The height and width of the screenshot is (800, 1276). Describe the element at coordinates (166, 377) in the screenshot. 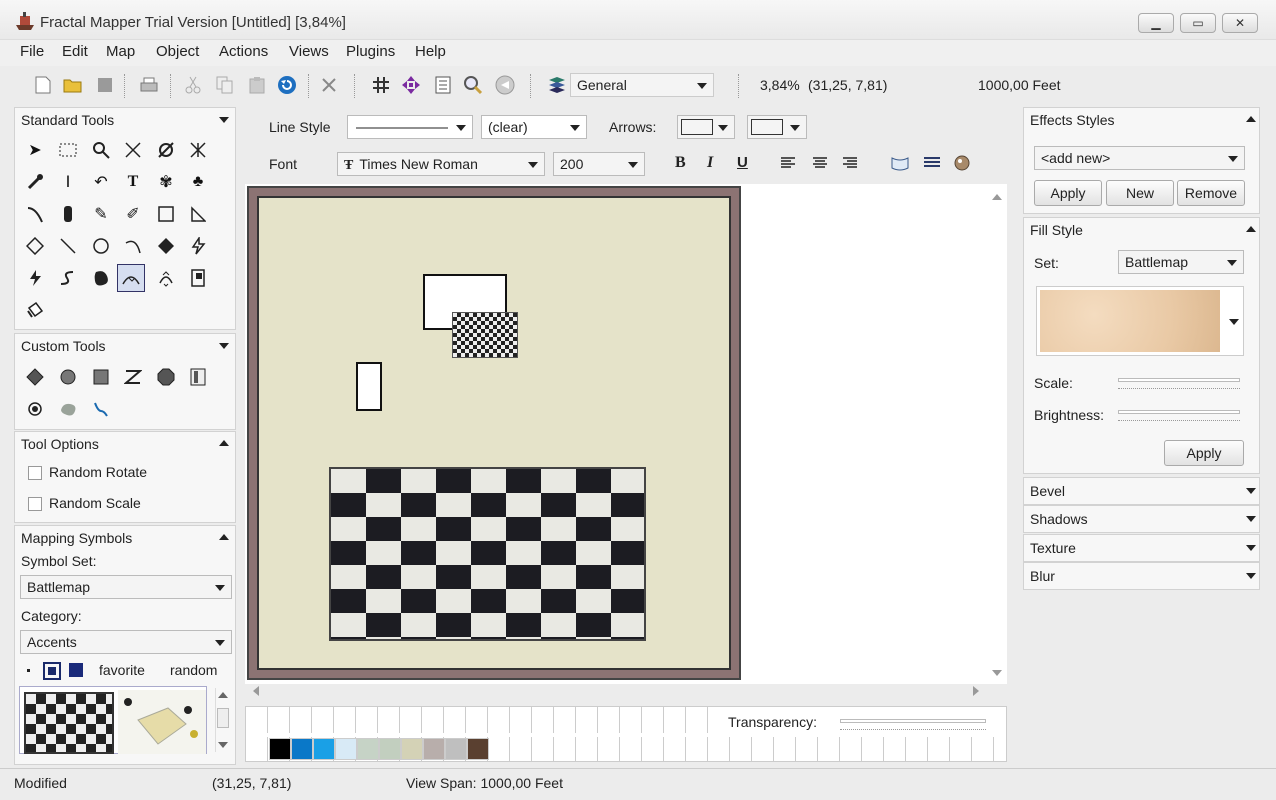

I see `custom-octagon-icon` at that location.